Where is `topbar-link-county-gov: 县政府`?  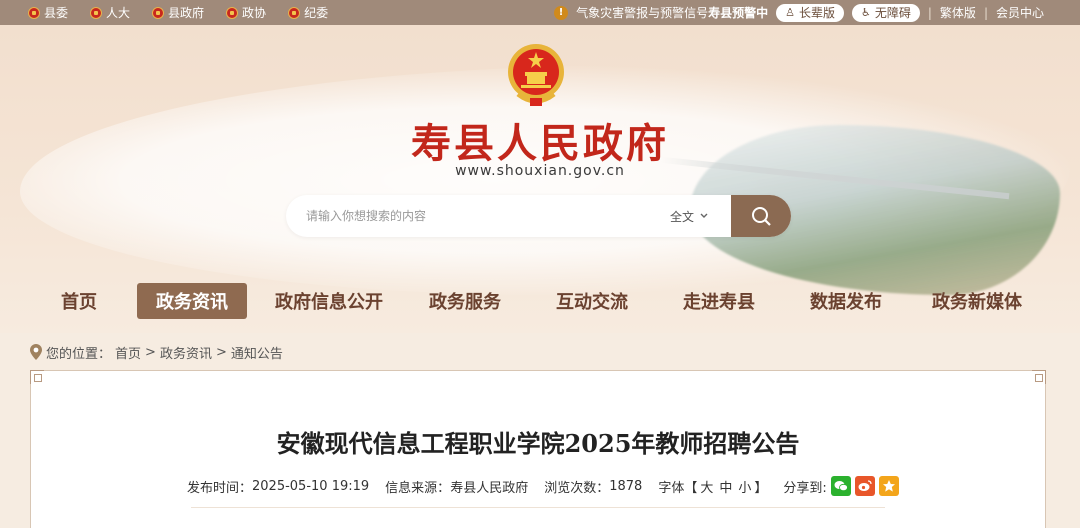
topbar-link-county-gov: 县政府 is located at coordinates (178, 12).